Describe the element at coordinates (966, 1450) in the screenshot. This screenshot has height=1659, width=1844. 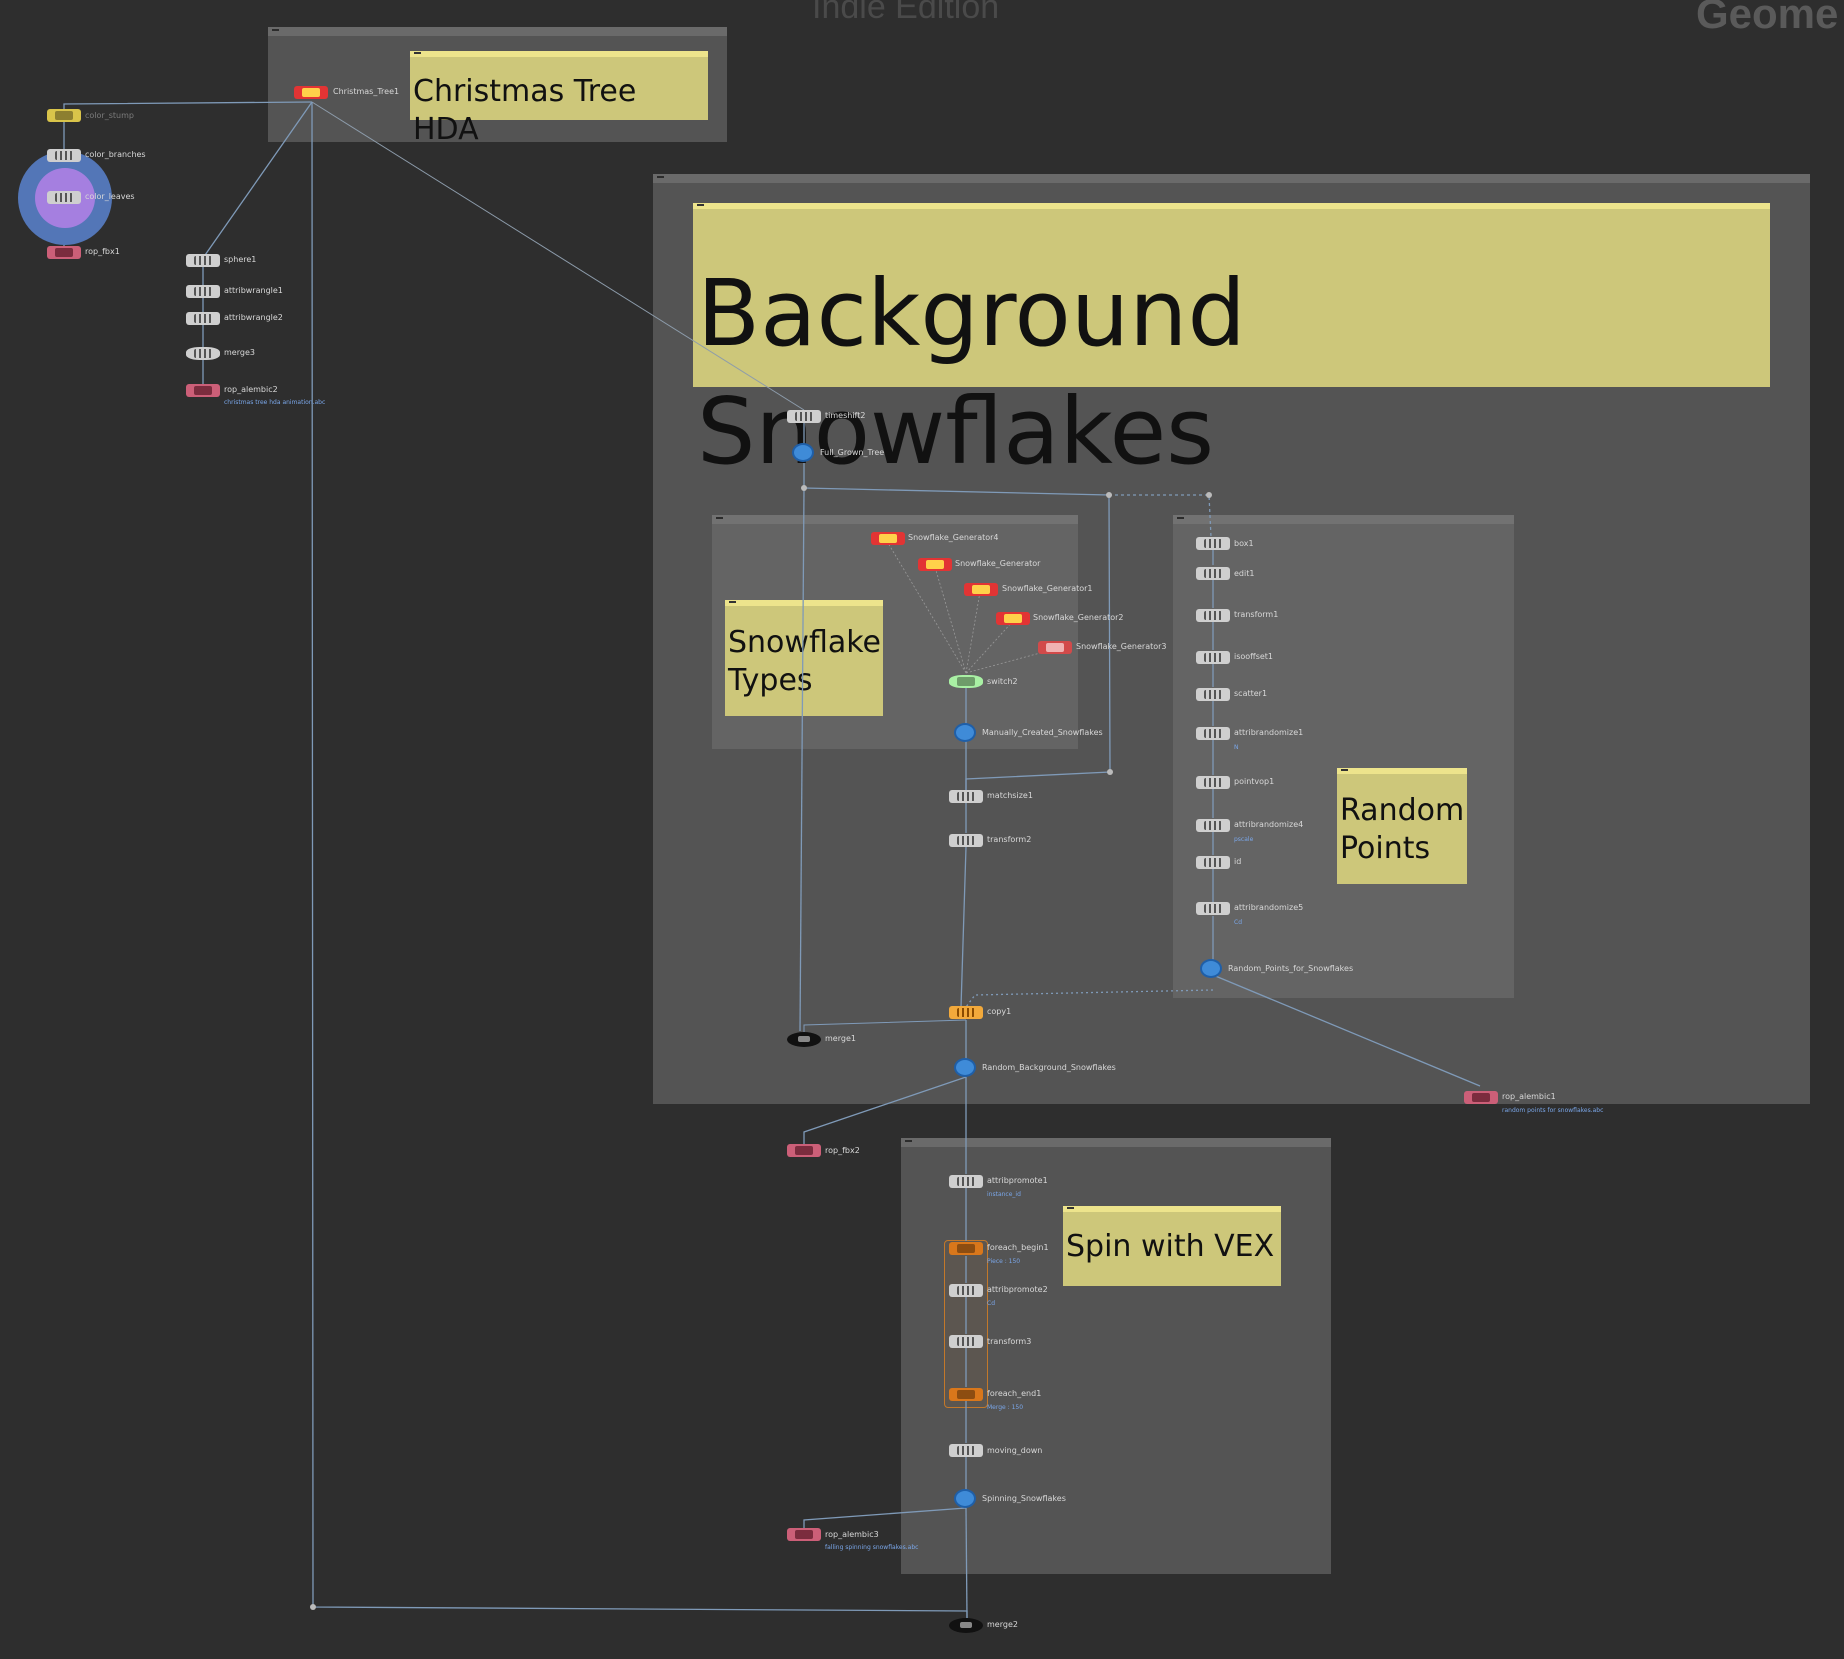
I see `node-moving-down` at that location.